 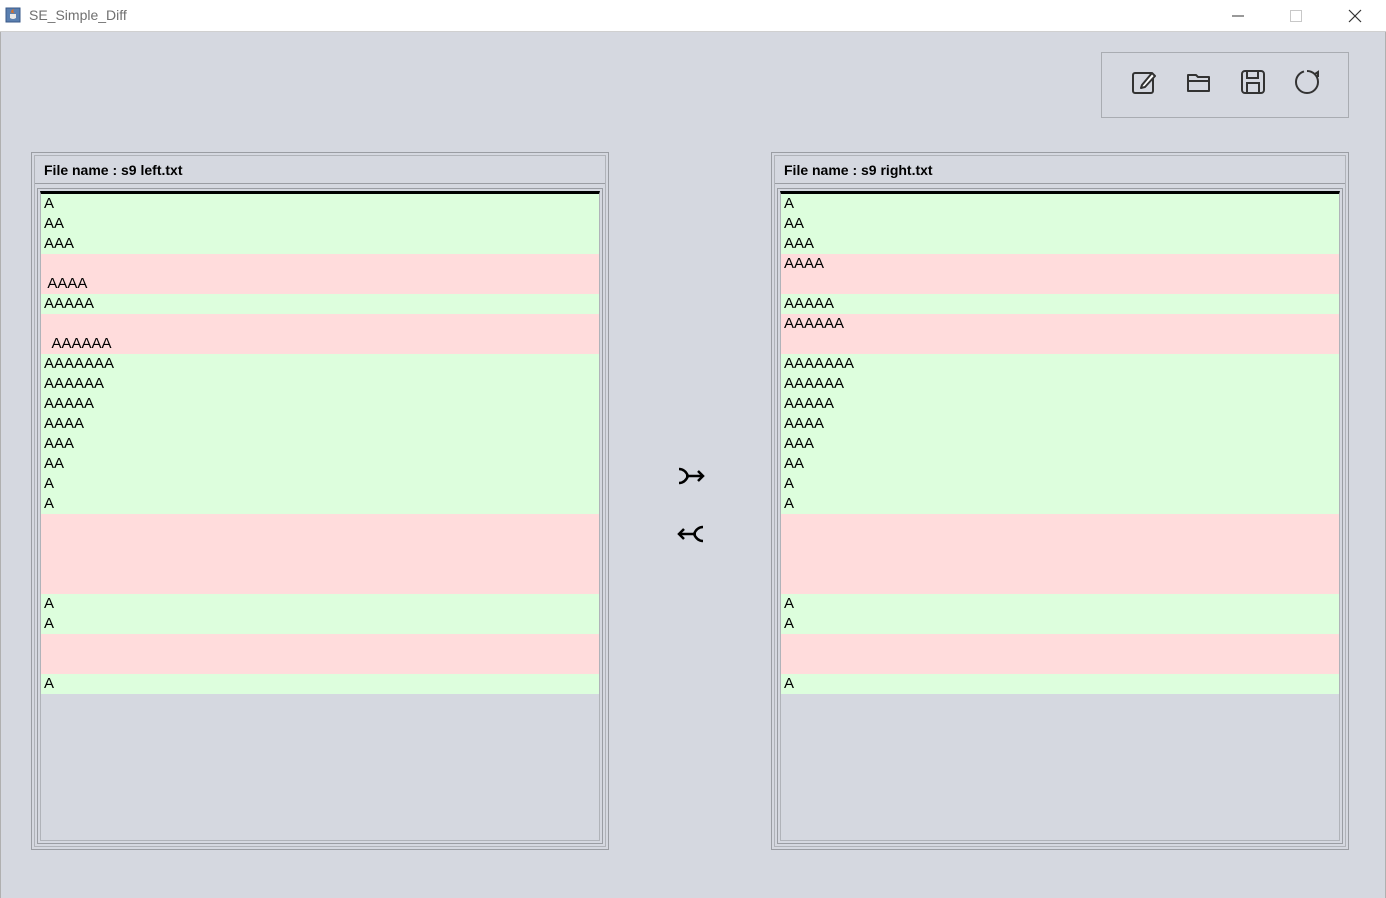 I want to click on refresh-button, so click(x=1307, y=82).